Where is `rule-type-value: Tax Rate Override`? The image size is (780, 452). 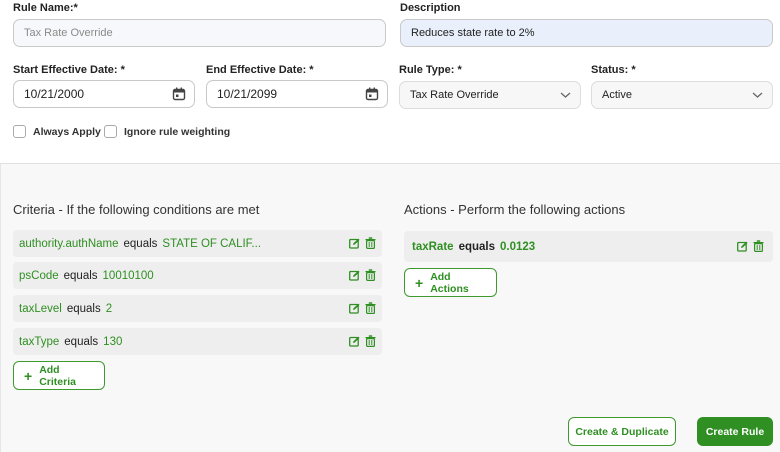 rule-type-value: Tax Rate Override is located at coordinates (454, 95).